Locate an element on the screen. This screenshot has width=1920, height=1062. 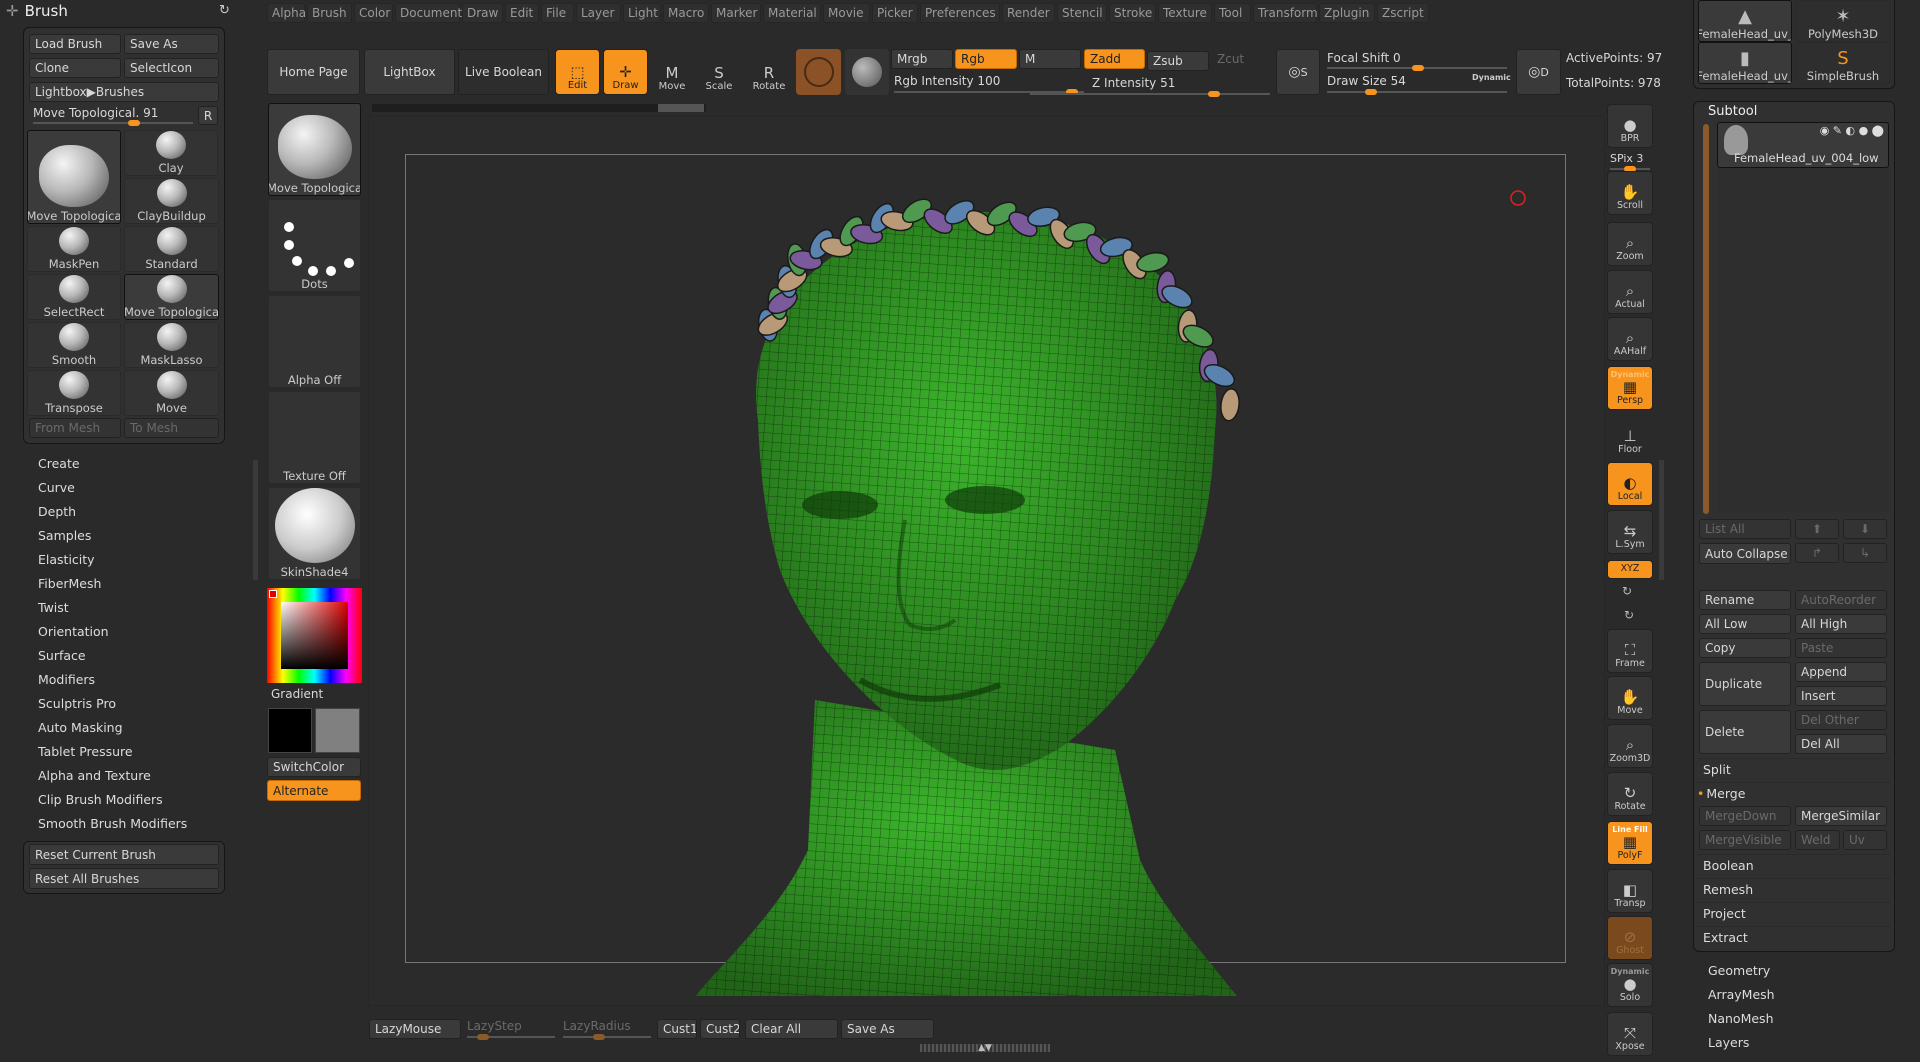
lightbox-brushes-button: Lightbox▶Brushes is located at coordinates (124, 92).